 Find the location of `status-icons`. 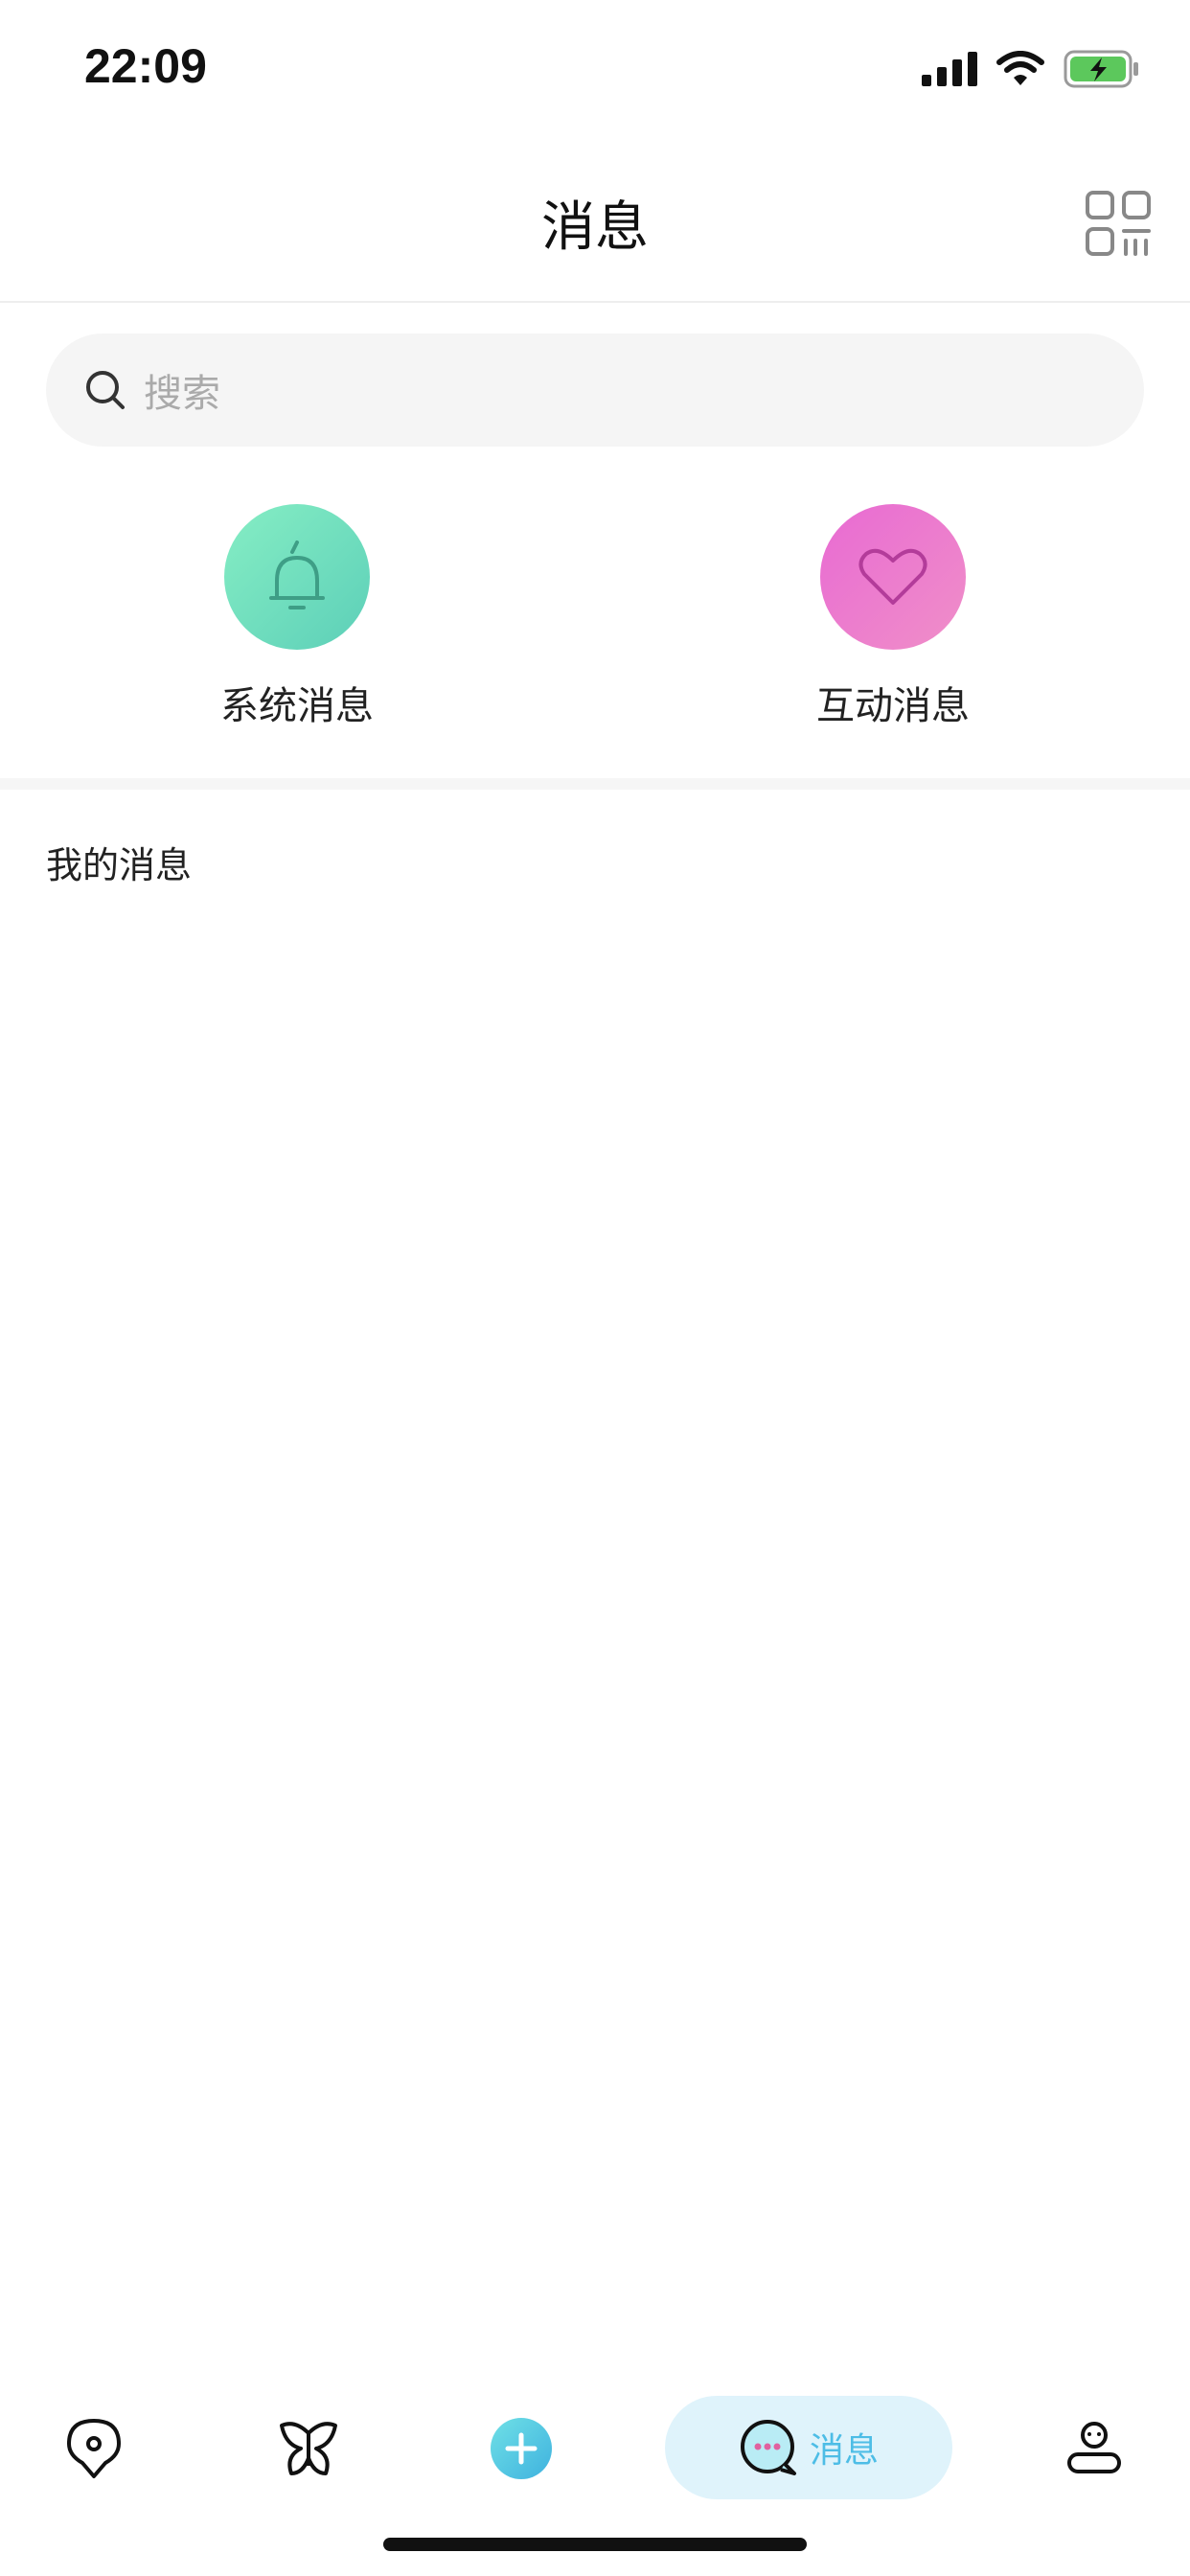

status-icons is located at coordinates (1031, 69).